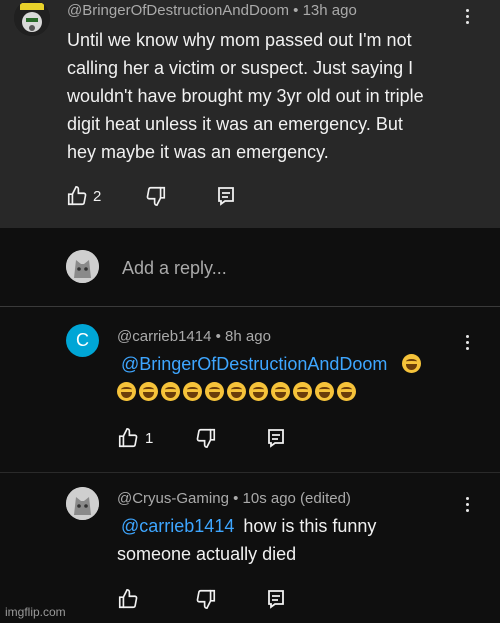 The image size is (500, 623). I want to click on comment-author: @carrieb1414, so click(164, 336).